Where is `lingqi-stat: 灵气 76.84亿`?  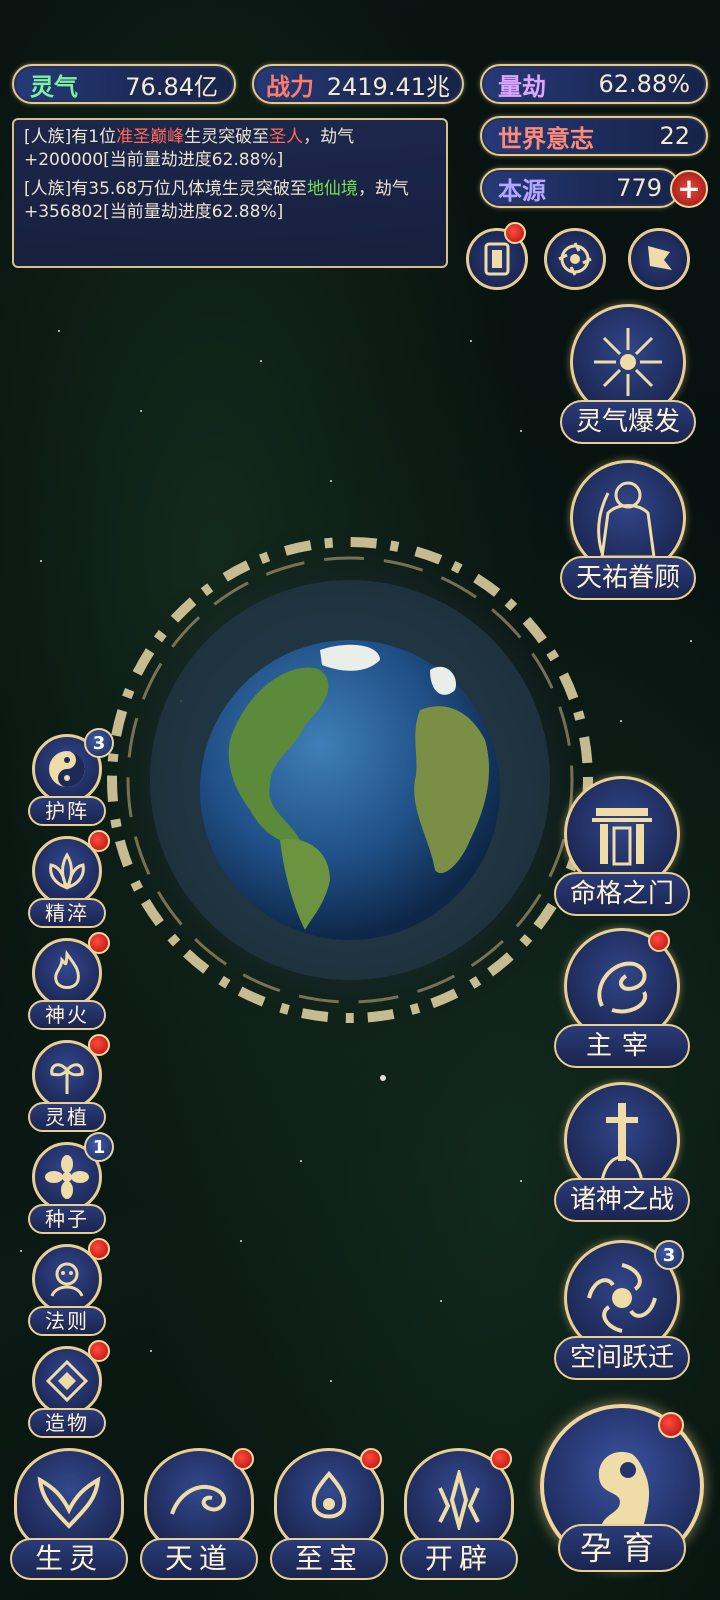
lingqi-stat: 灵气 76.84亿 is located at coordinates (124, 84).